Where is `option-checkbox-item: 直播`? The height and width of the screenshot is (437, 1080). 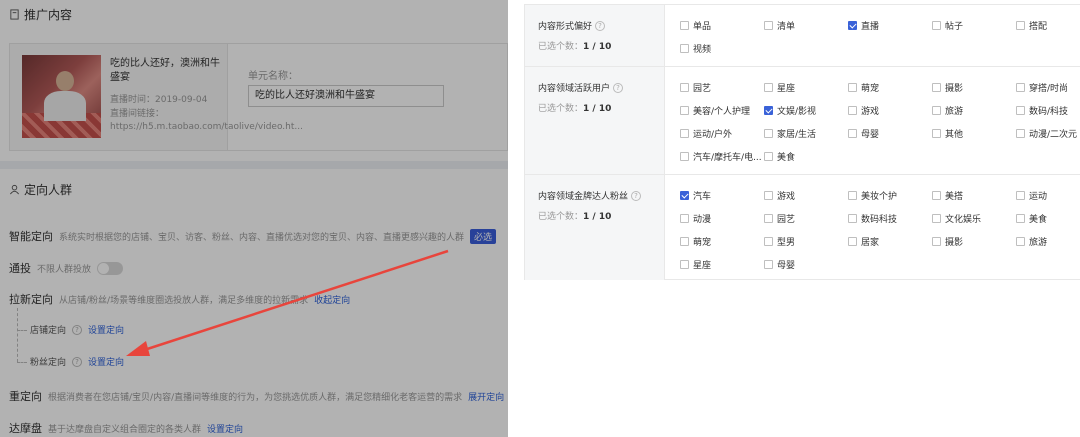 option-checkbox-item: 直播 is located at coordinates (863, 25).